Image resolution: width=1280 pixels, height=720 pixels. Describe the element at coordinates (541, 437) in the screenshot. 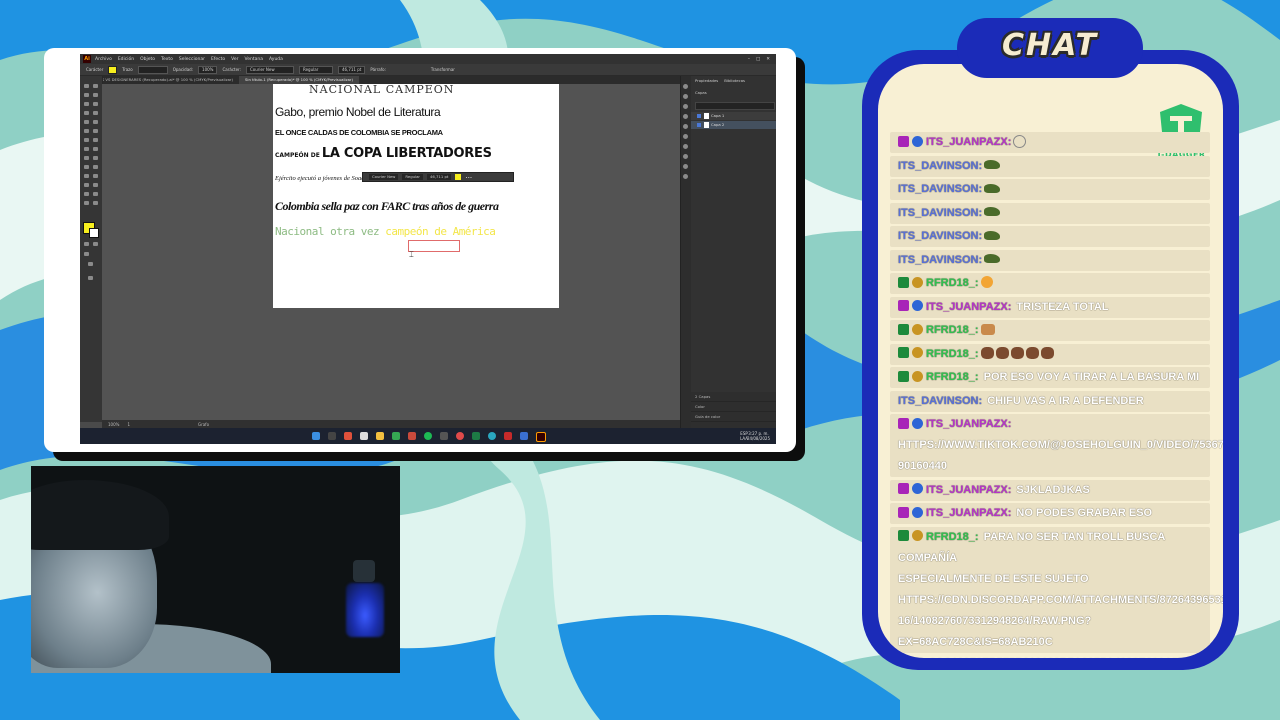

I see `illustrator-taskbar-icon` at that location.